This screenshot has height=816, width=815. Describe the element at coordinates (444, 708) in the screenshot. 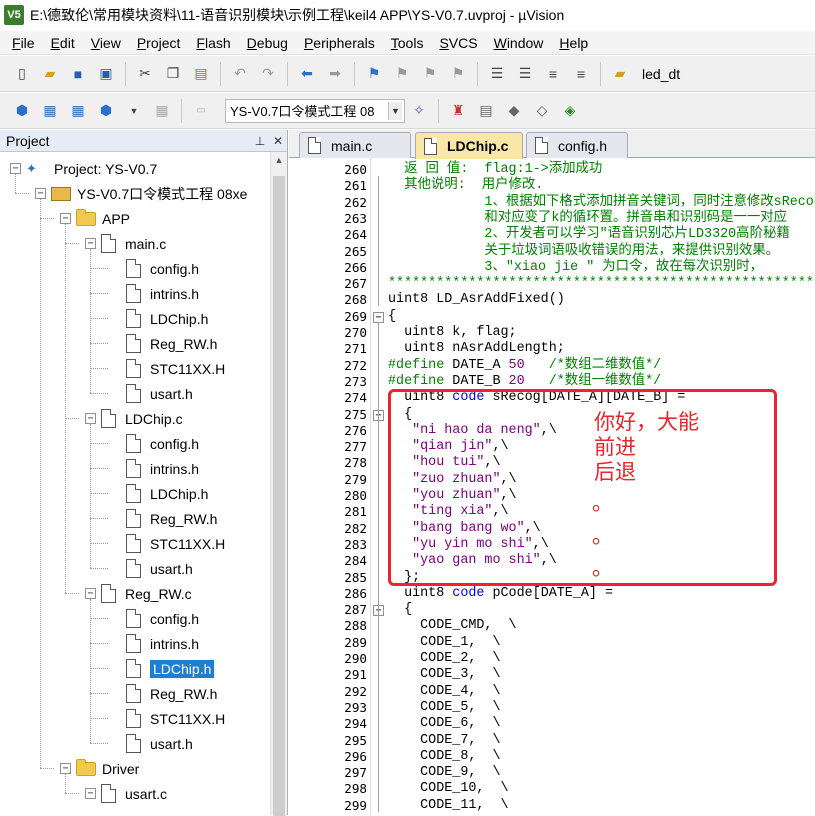

I see `code-line: CODE_5, \` at that location.